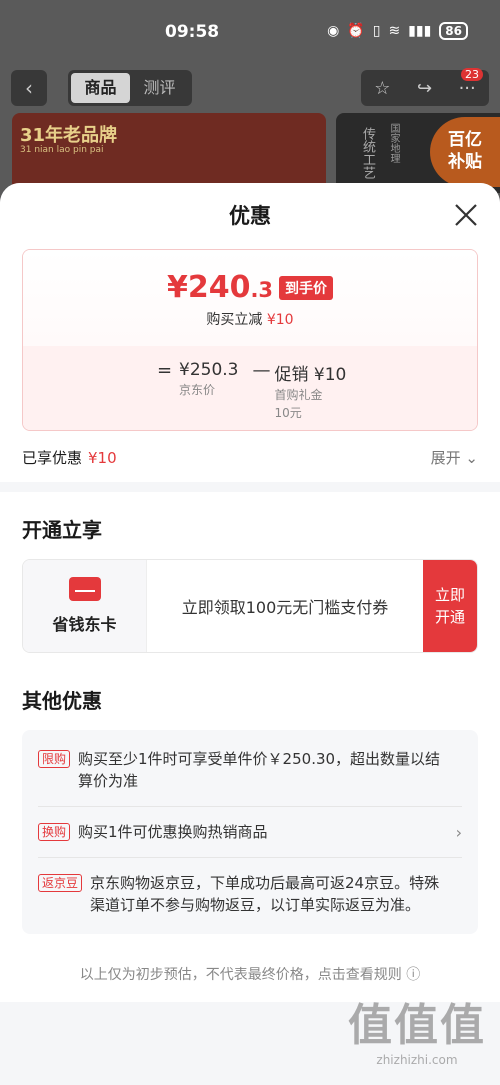 The width and height of the screenshot is (500, 1085). I want to click on product-tabs: 商品 测评, so click(130, 88).